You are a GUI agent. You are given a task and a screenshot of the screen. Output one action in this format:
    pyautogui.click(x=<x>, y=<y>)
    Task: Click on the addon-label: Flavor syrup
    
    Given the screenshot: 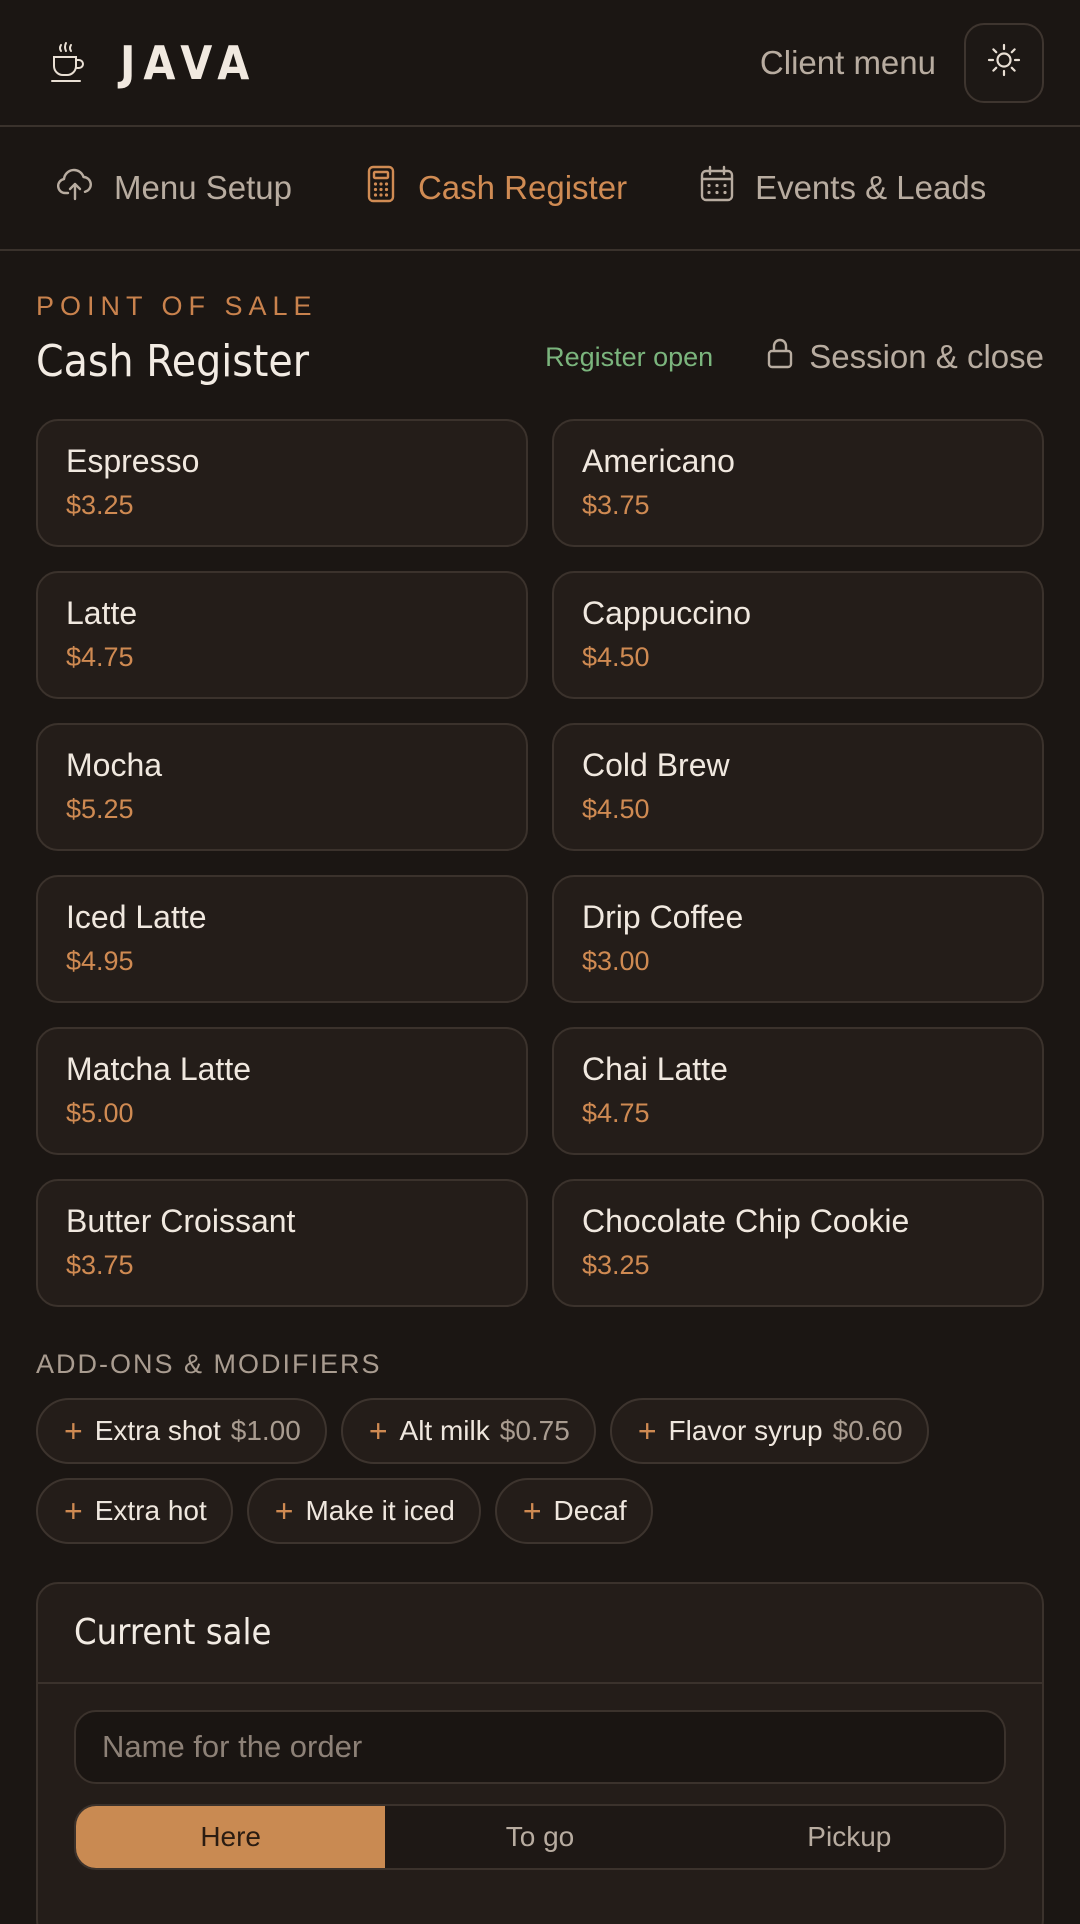 What is the action you would take?
    pyautogui.click(x=745, y=1430)
    